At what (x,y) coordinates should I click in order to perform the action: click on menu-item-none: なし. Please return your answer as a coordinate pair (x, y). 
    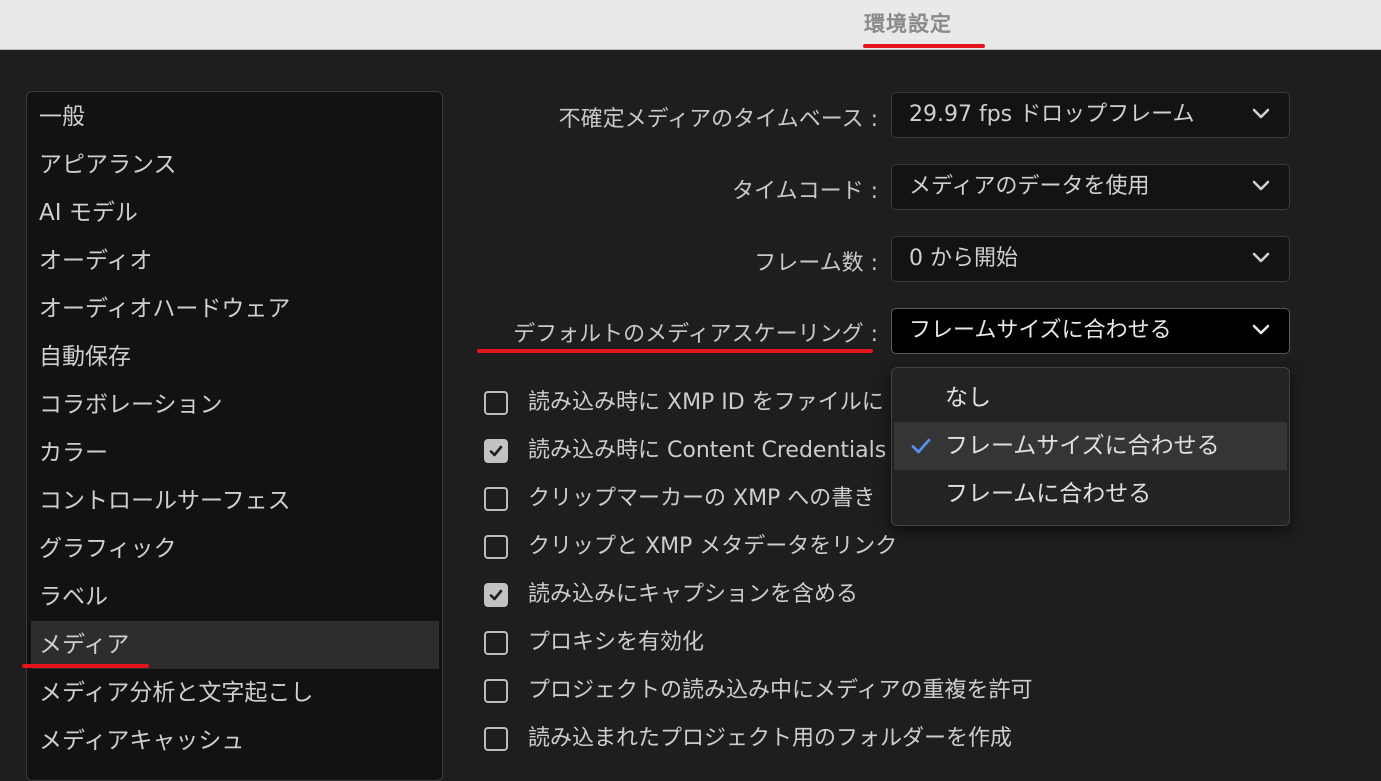
    Looking at the image, I should click on (1090, 398).